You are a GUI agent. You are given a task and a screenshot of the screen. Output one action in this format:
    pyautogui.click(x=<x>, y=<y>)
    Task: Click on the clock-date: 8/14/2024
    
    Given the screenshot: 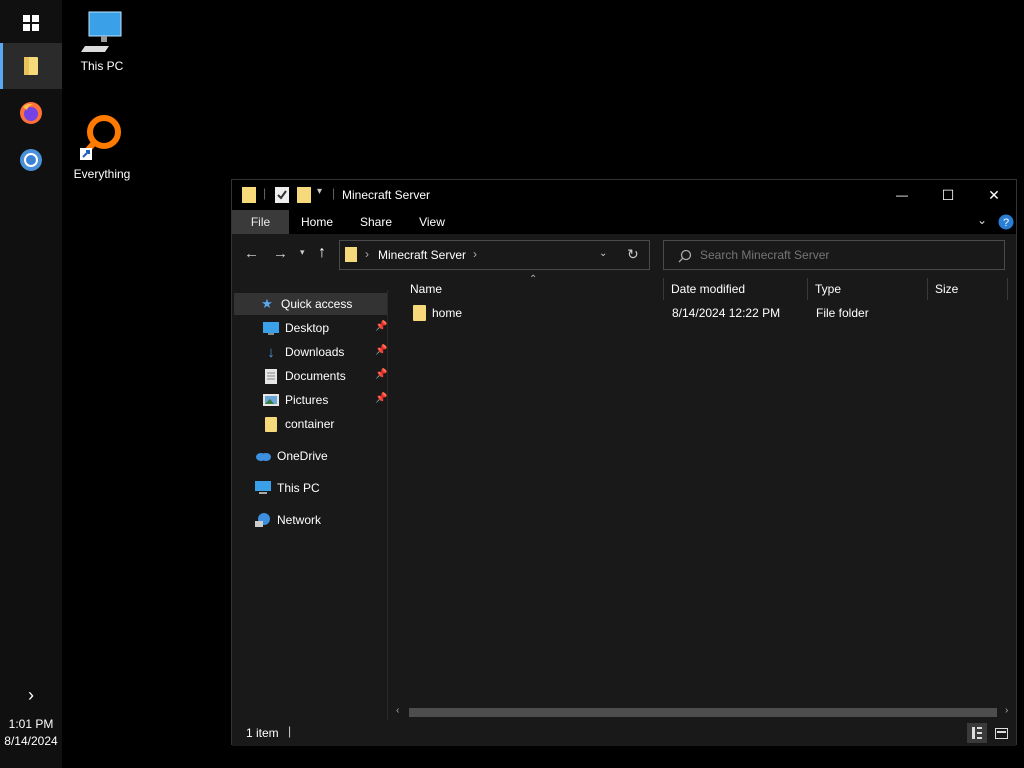 What is the action you would take?
    pyautogui.click(x=31, y=741)
    